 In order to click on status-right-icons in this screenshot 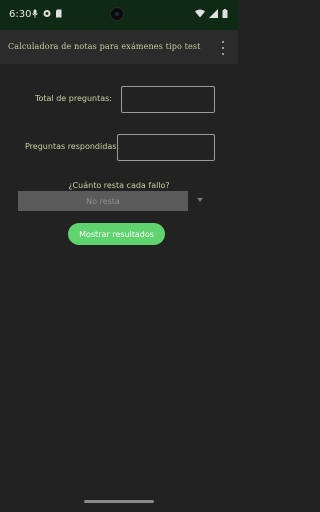, I will do `click(211, 13)`.